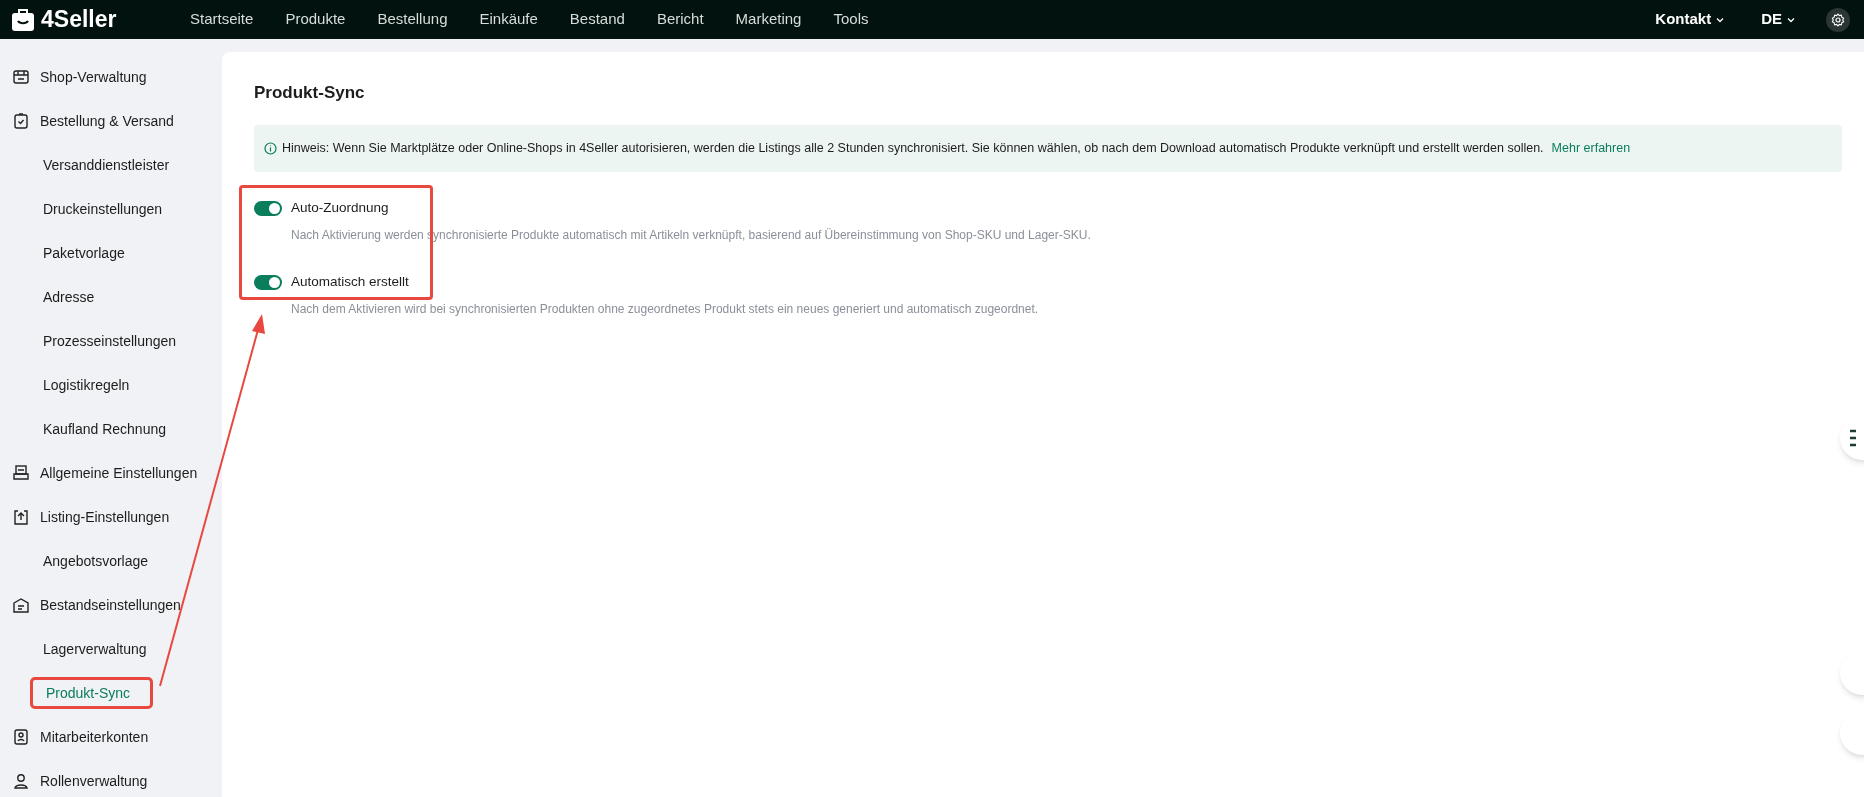  I want to click on storefront-icon, so click(21, 77).